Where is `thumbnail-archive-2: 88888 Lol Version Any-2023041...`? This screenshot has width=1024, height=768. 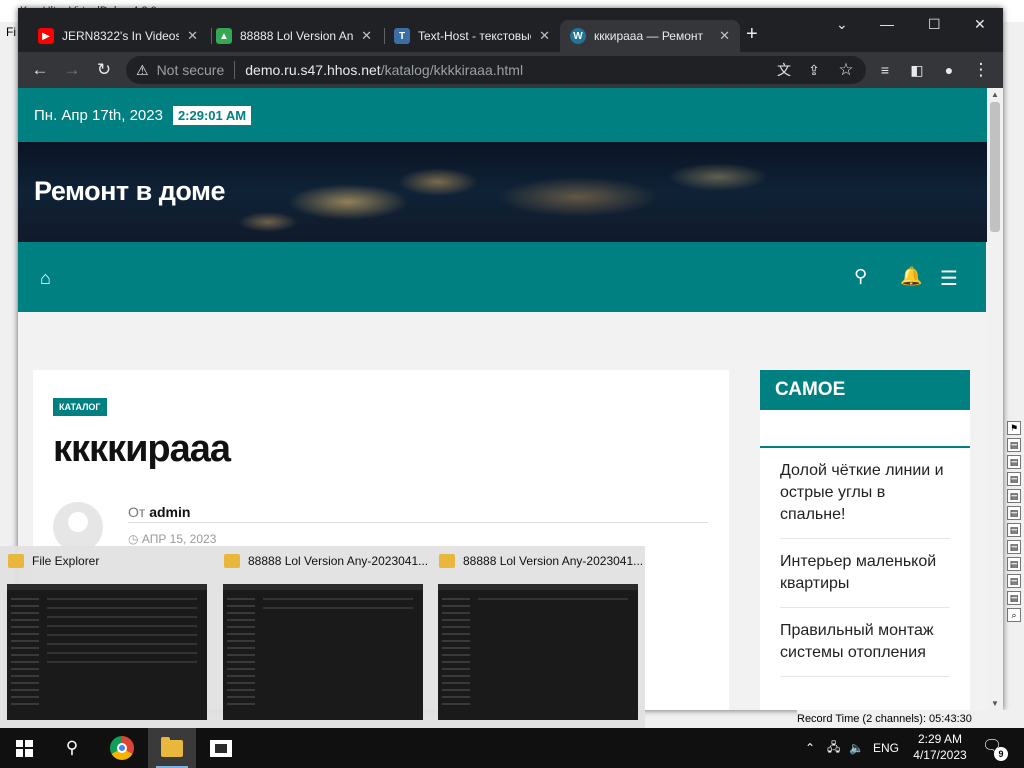 thumbnail-archive-2: 88888 Lol Version Any-2023041... is located at coordinates (538, 637).